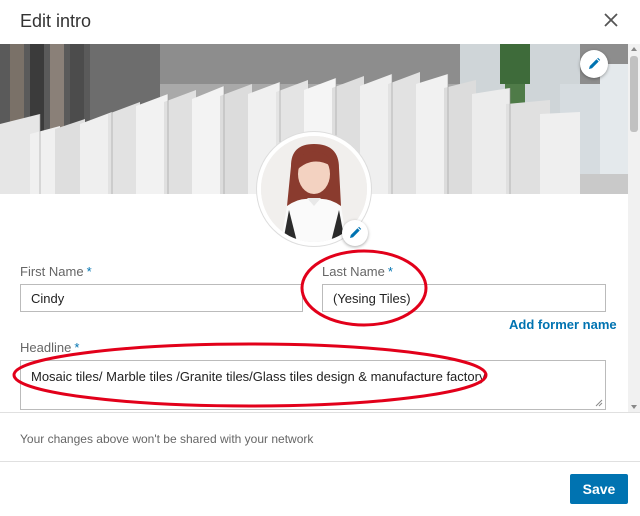 This screenshot has height=516, width=640. Describe the element at coordinates (563, 324) in the screenshot. I see `add-former-name-link: Add former name` at that location.